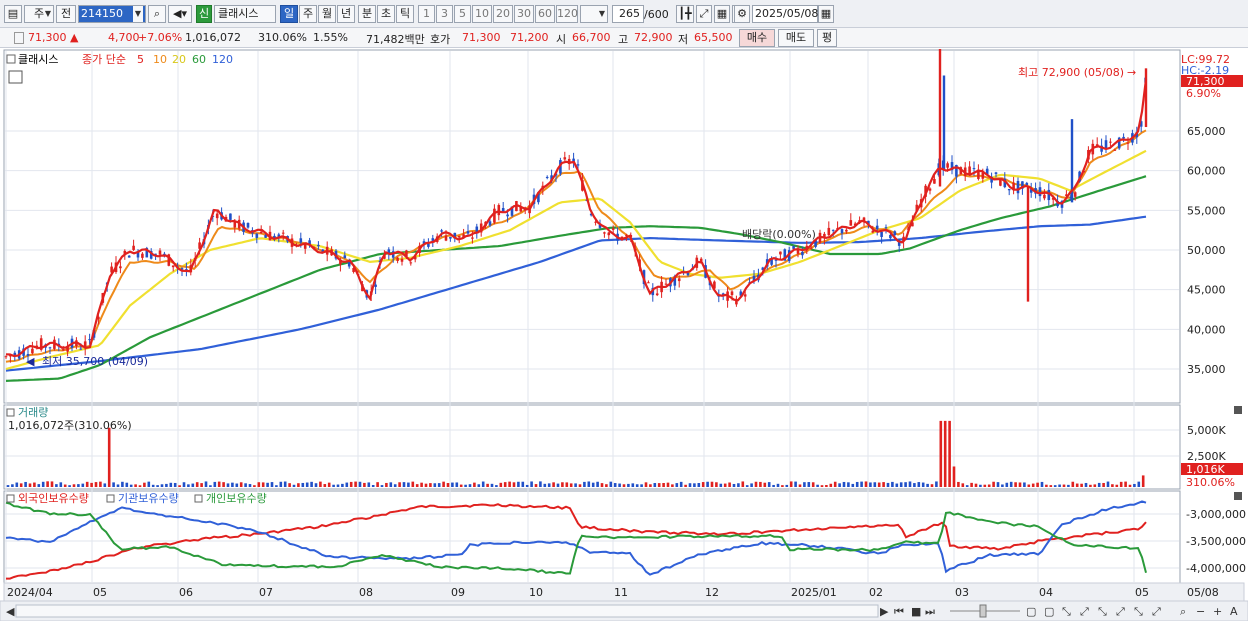 Image resolution: width=1248 pixels, height=621 pixels. Describe the element at coordinates (1102, 611) in the screenshot. I see `toolbar-icon-5: ⤡` at that location.